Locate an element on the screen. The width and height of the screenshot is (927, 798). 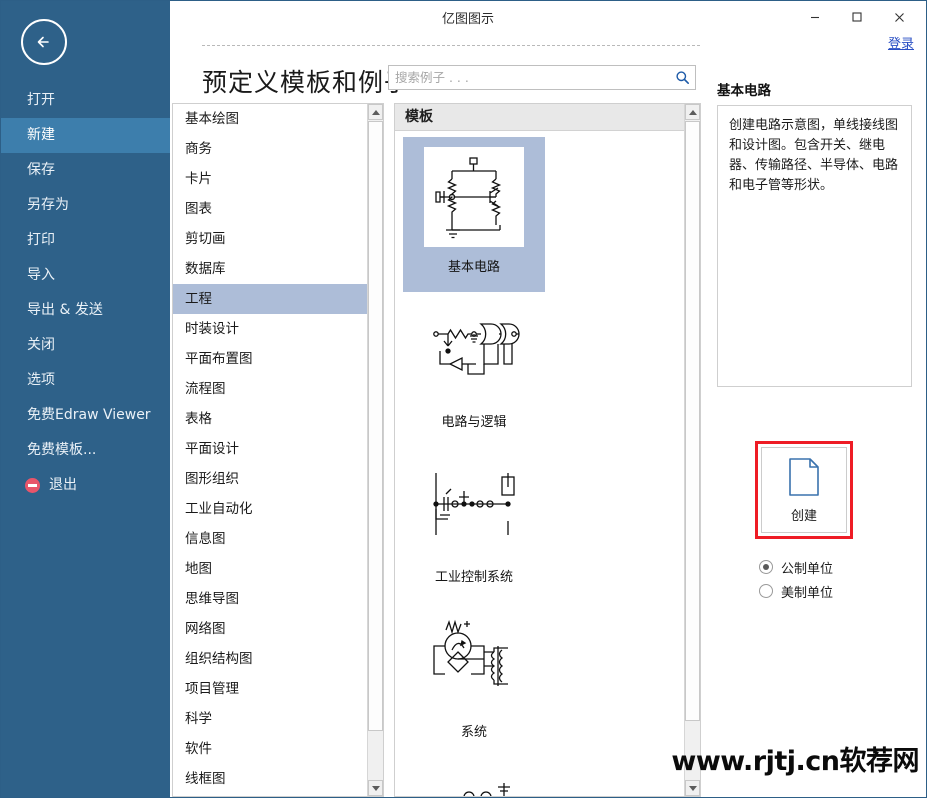
back-arrow-icon is located at coordinates (44, 42).